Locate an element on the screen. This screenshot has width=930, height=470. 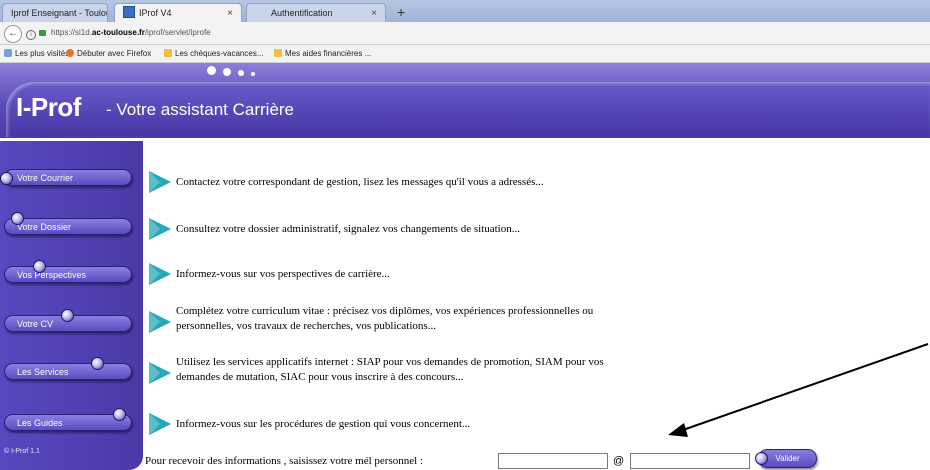
annotation-arrow is located at coordinates (798, 390).